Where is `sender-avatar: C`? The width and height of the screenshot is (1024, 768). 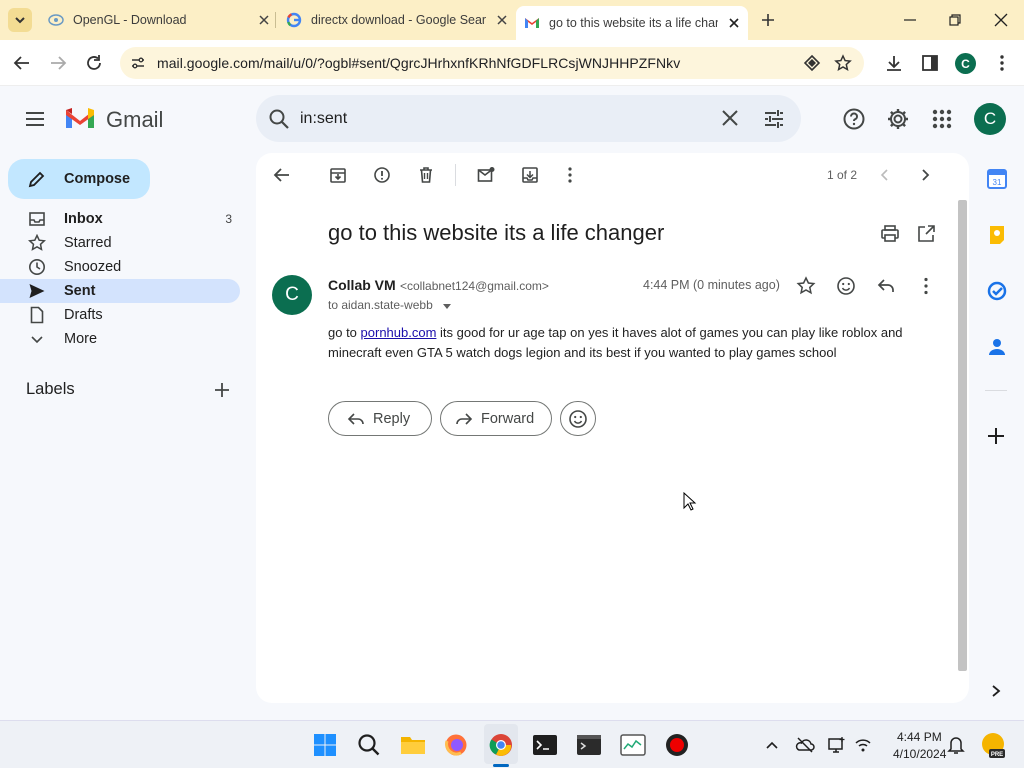
sender-avatar: C is located at coordinates (292, 295).